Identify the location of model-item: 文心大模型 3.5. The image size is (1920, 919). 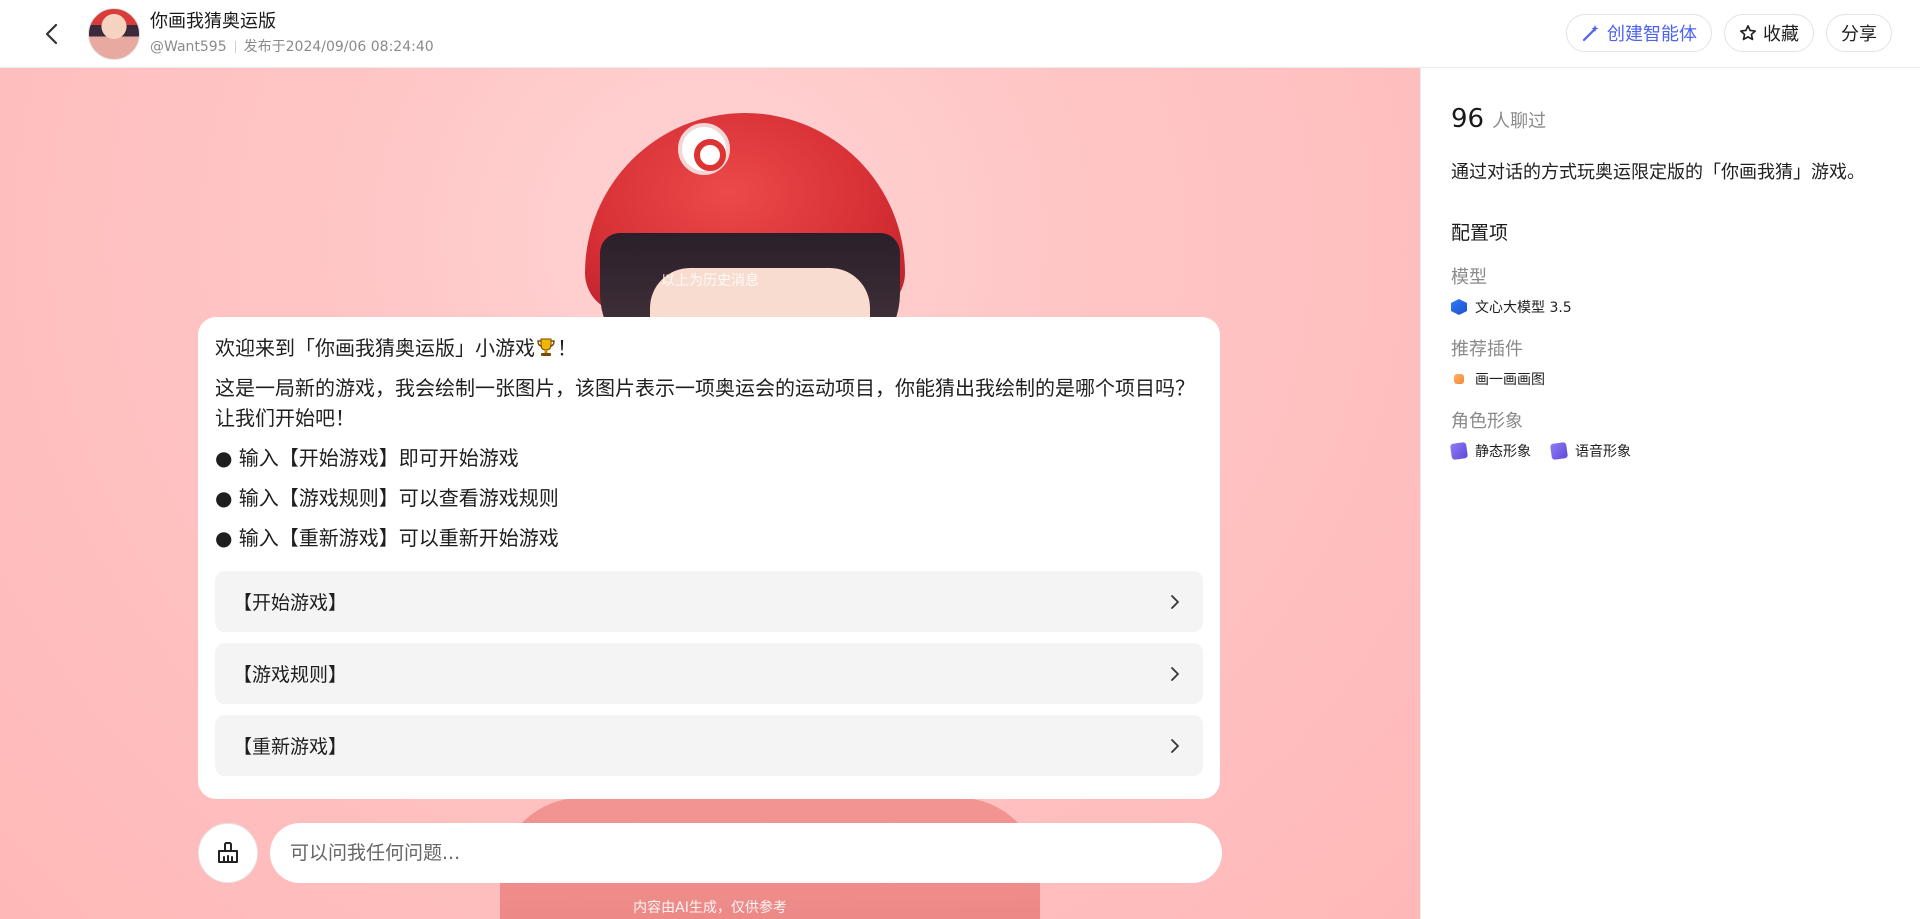
(1511, 307).